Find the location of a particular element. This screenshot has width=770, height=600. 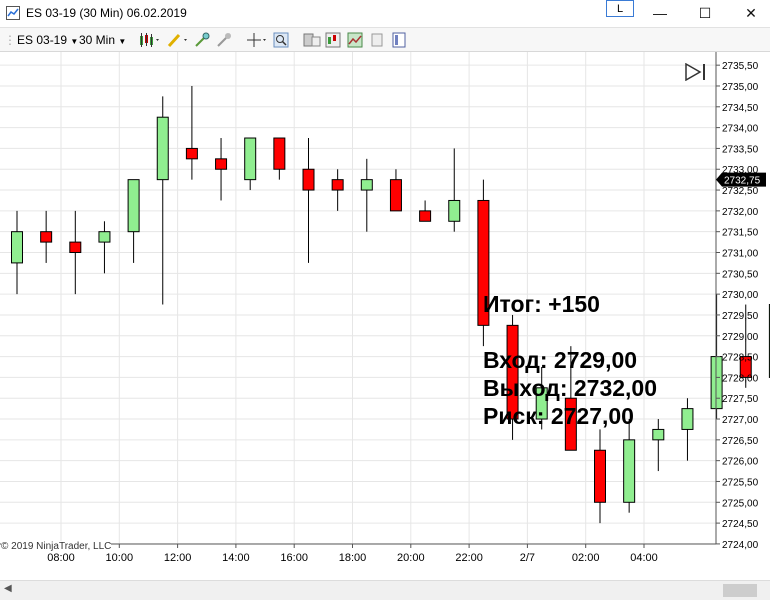

close-button: ✕ is located at coordinates (751, 13).